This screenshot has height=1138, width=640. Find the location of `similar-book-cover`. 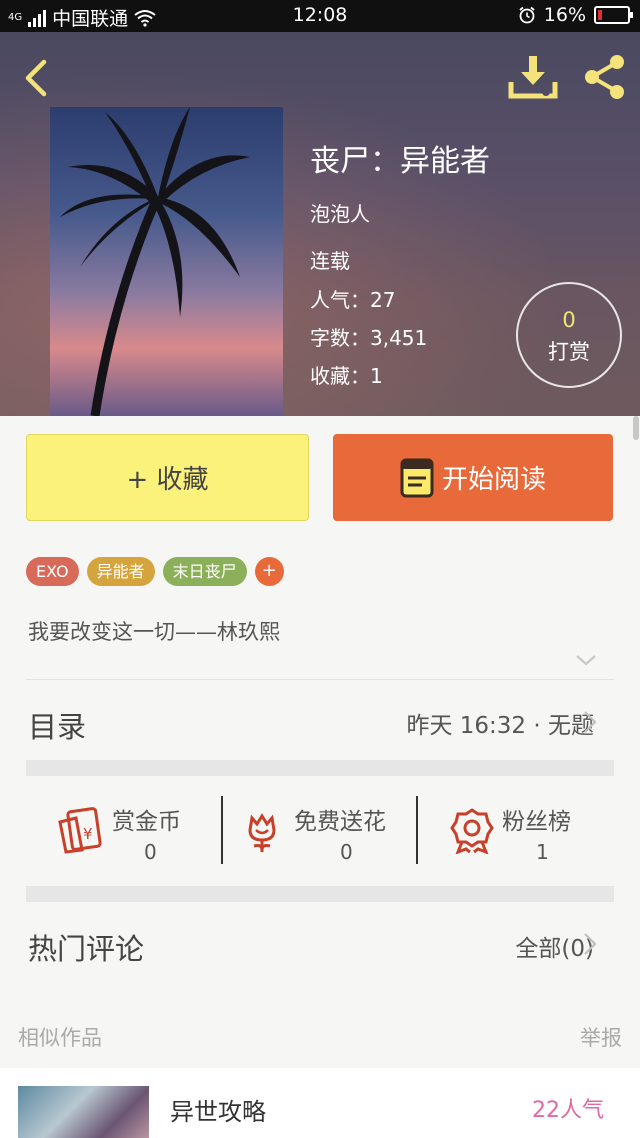

similar-book-cover is located at coordinates (83, 1112).